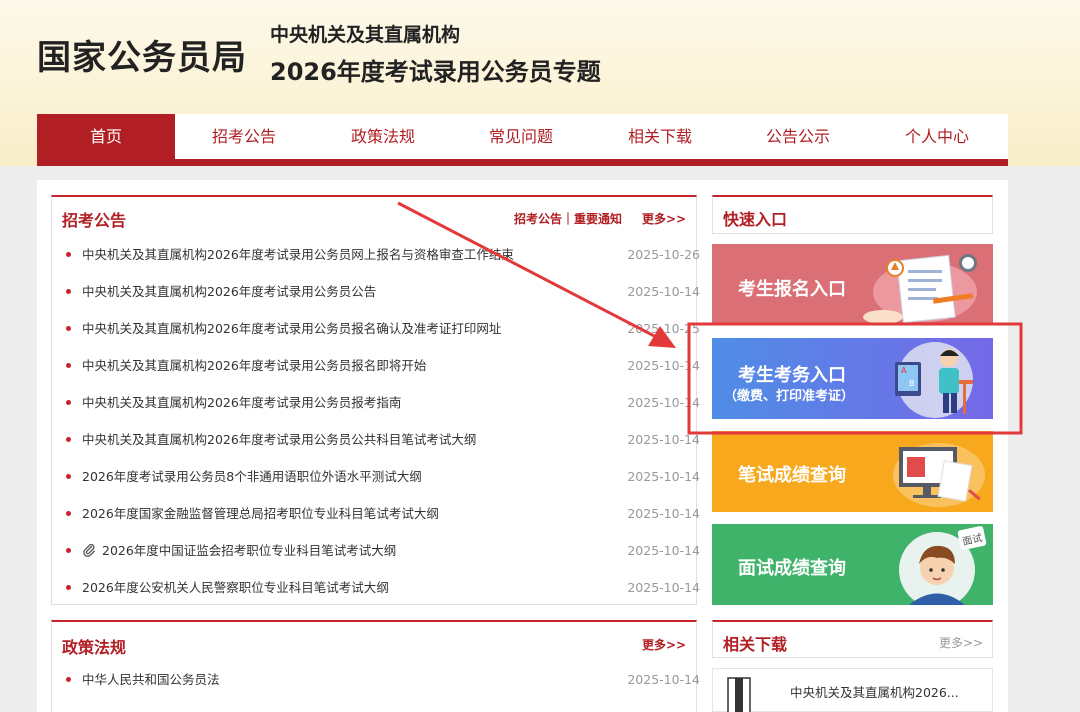 This screenshot has height=712, width=1080. Describe the element at coordinates (94, 220) in the screenshot. I see `announcements-title: 招考公告` at that location.